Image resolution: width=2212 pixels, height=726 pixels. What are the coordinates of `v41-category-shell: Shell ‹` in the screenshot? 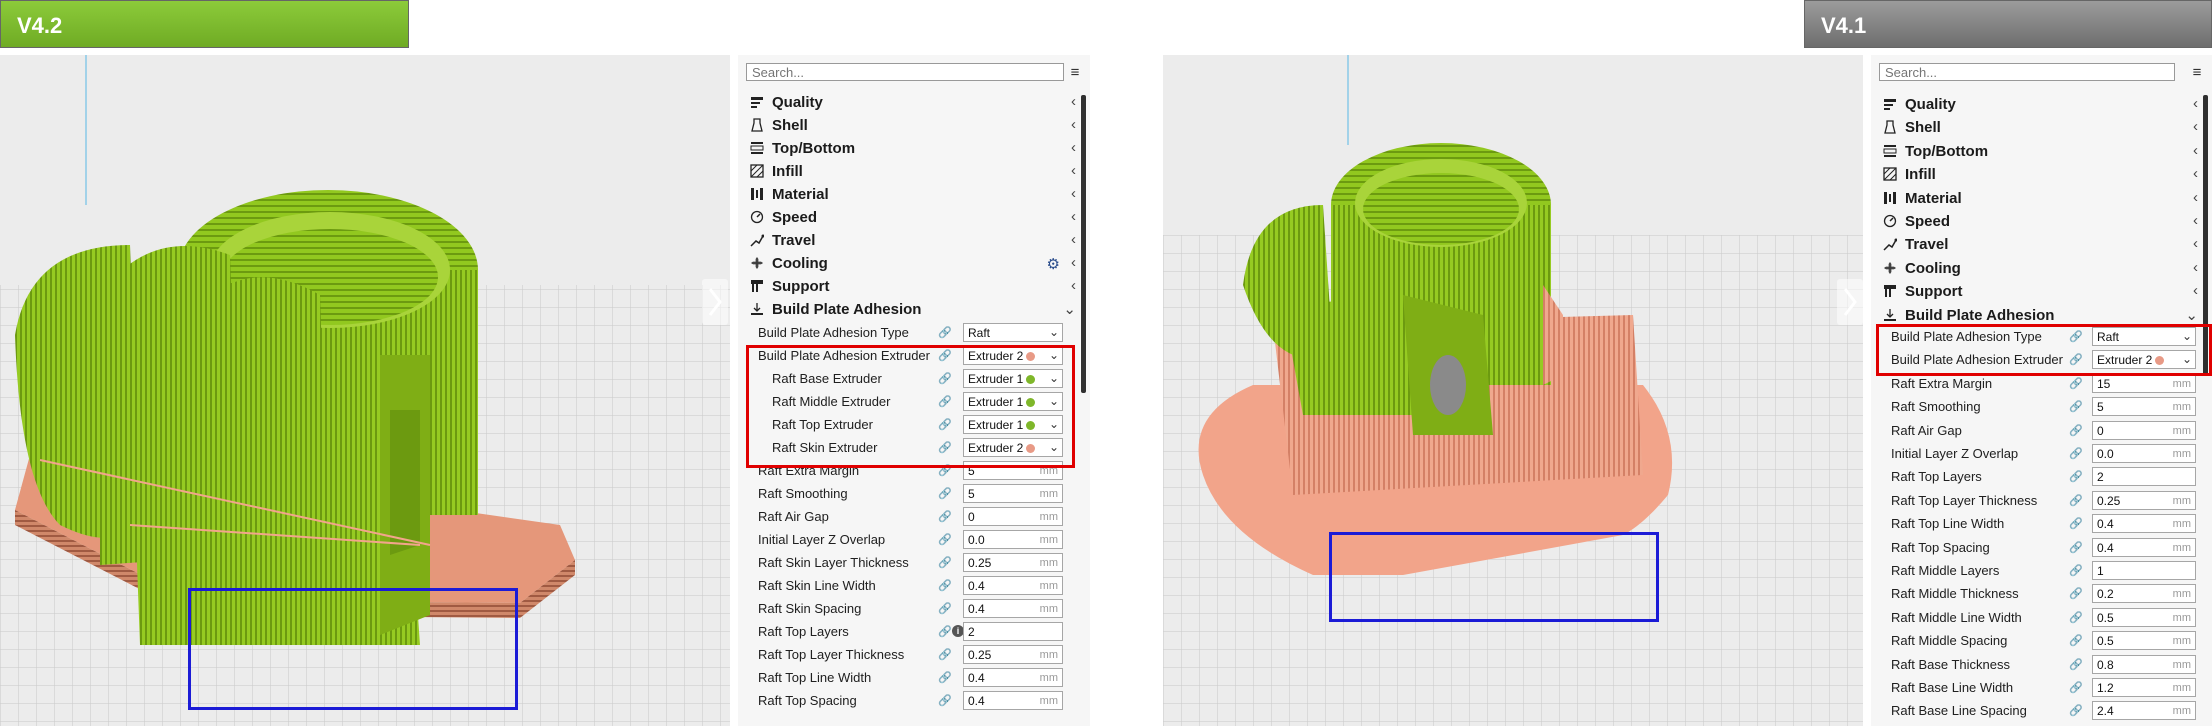 It's located at (2040, 127).